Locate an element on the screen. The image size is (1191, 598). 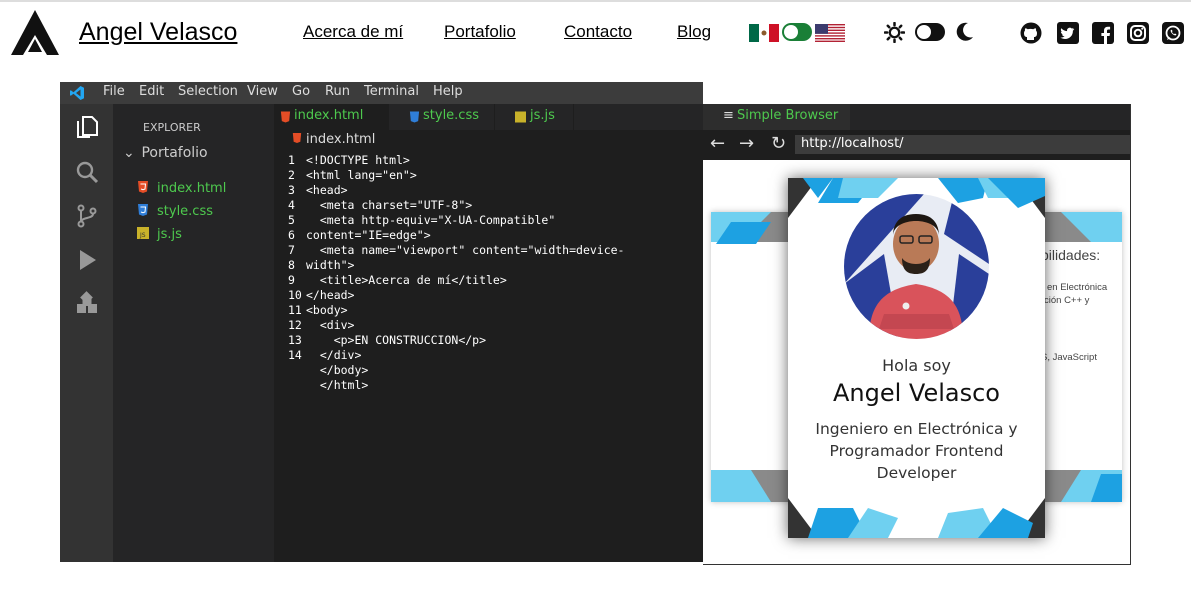
nav-link-contact: Contacto is located at coordinates (598, 32).